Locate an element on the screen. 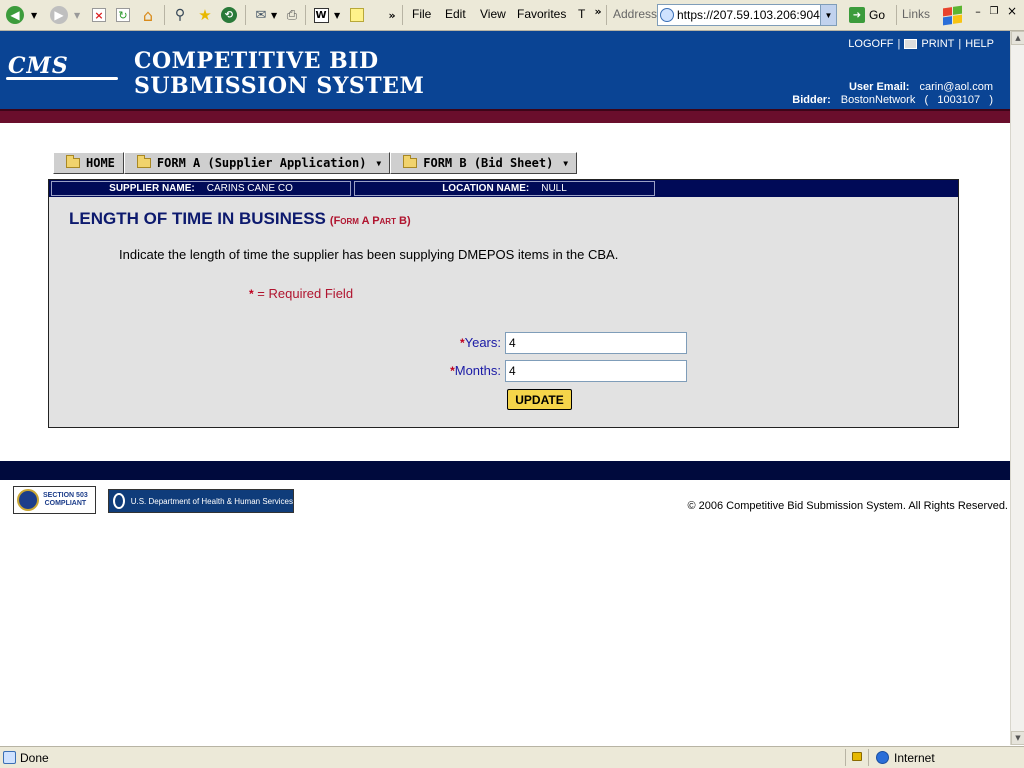  help-link: HELP is located at coordinates (979, 44).